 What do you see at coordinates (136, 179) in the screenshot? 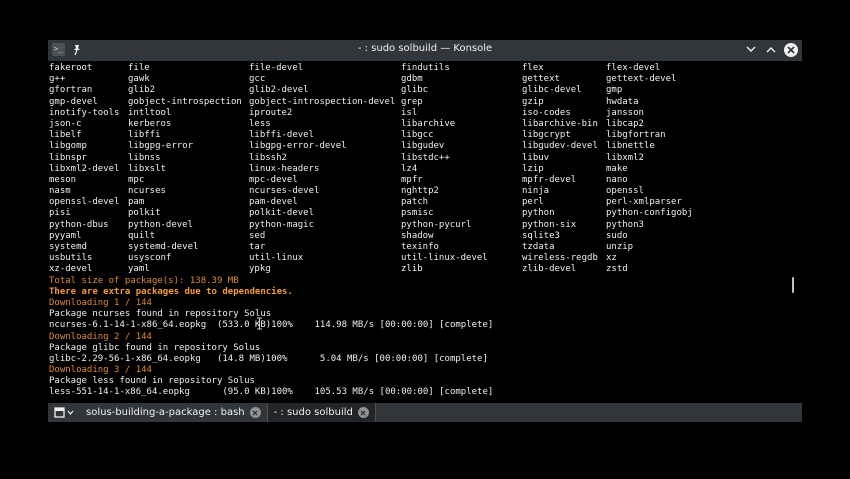
I see `package-name: mpc` at bounding box center [136, 179].